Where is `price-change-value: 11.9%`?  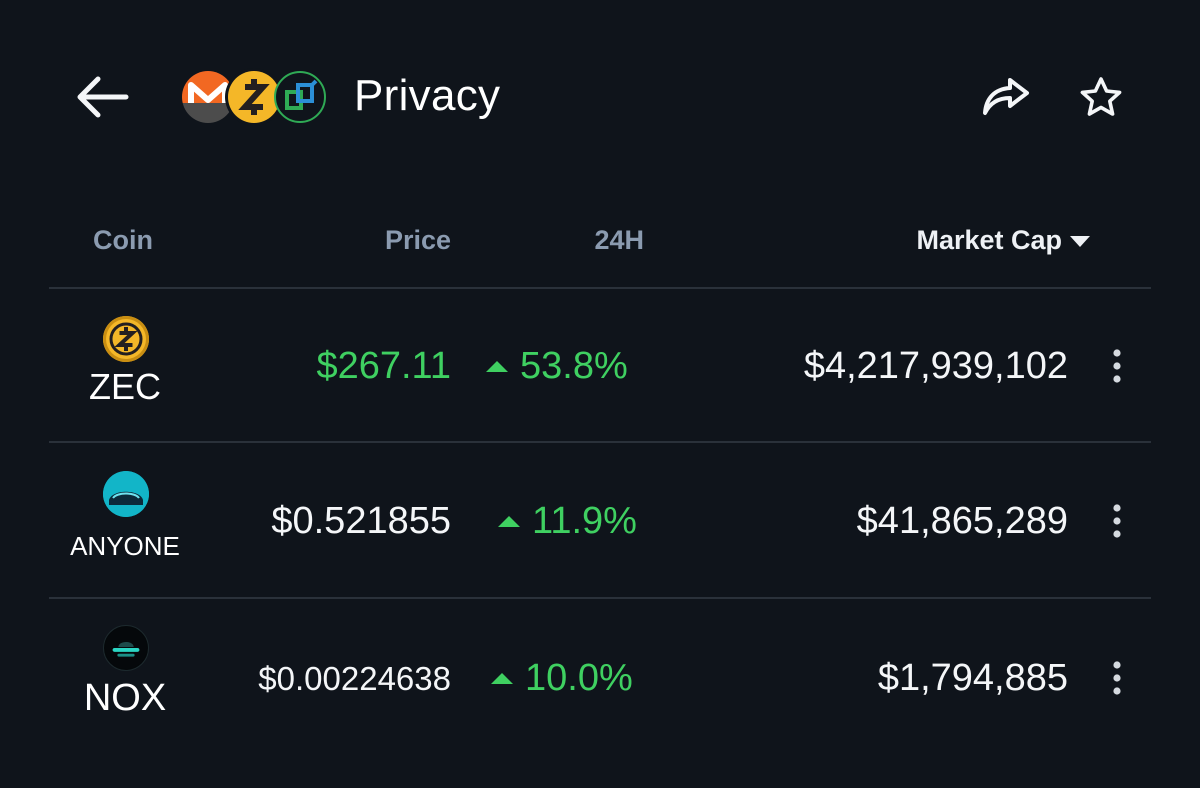 price-change-value: 11.9% is located at coordinates (584, 521).